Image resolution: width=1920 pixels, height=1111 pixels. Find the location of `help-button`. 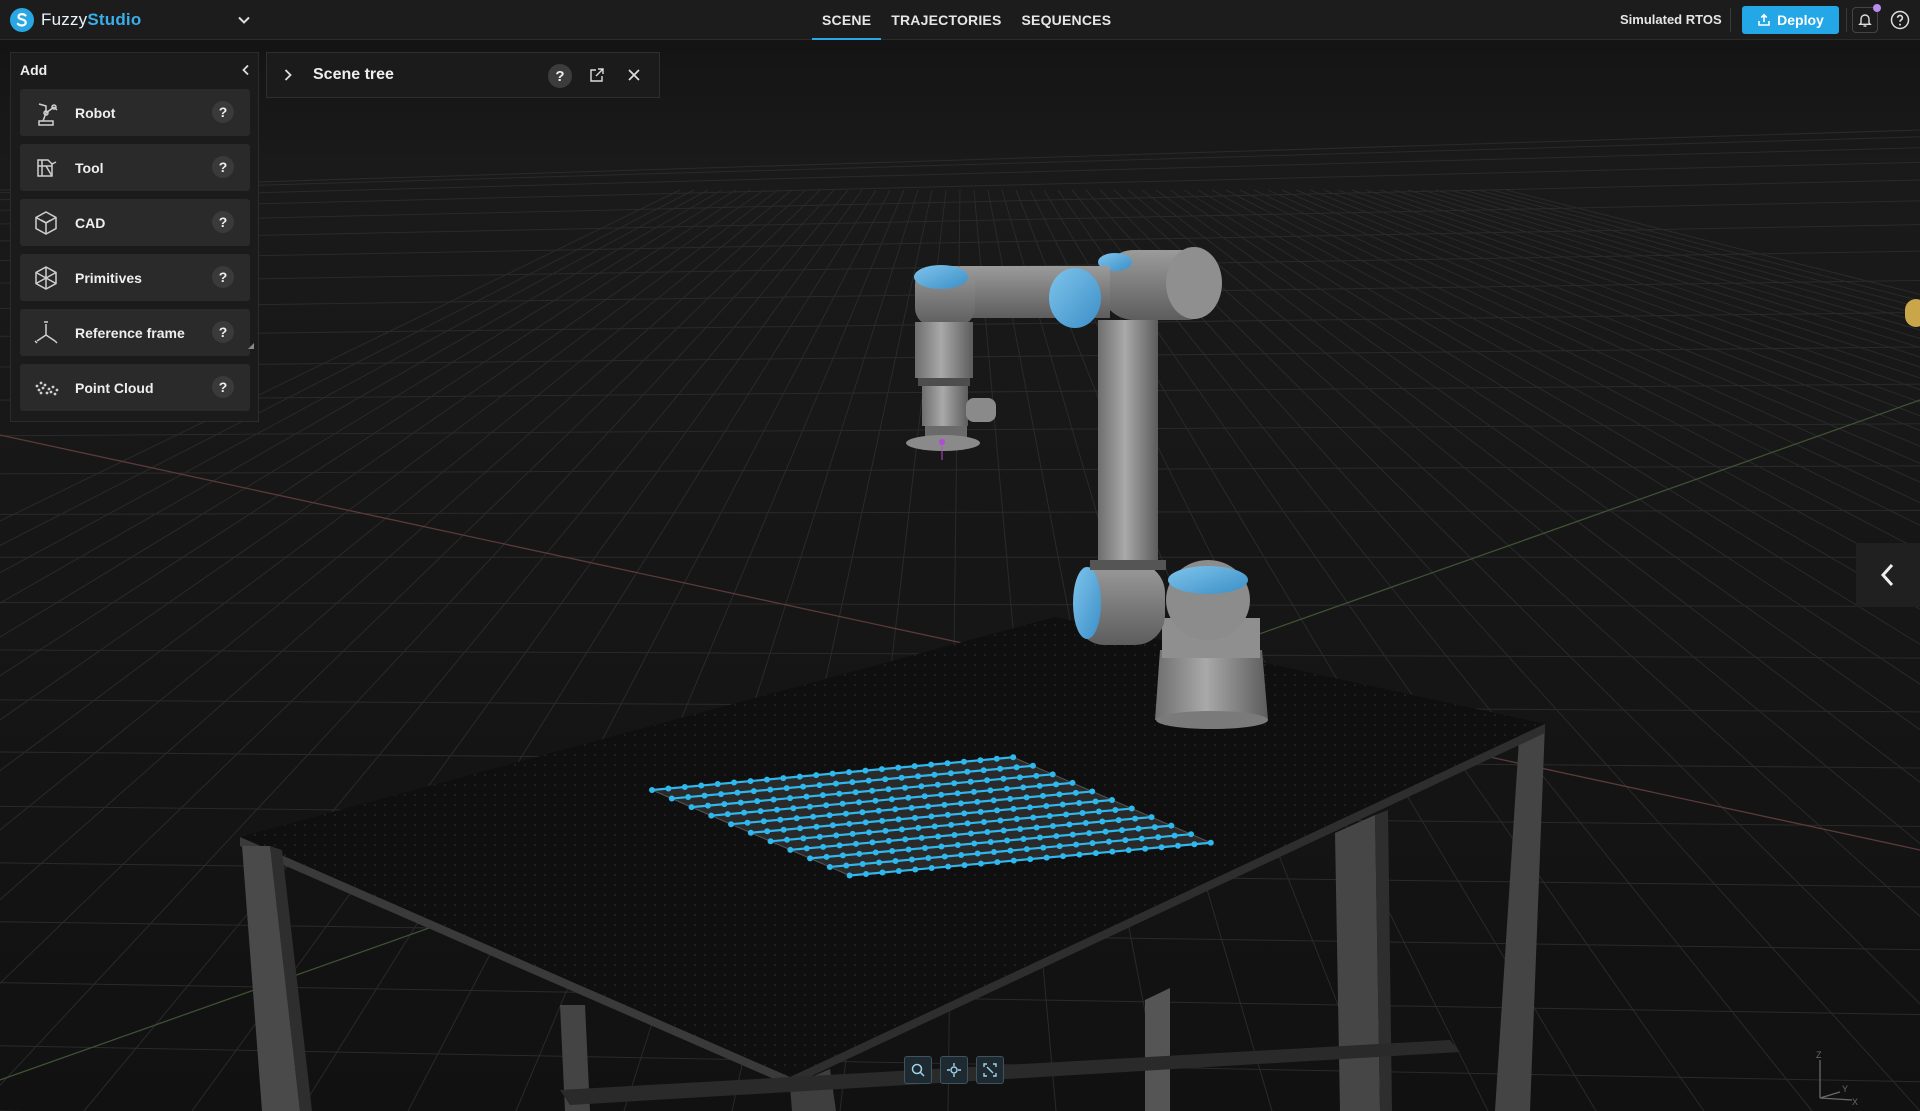

help-button is located at coordinates (1900, 20).